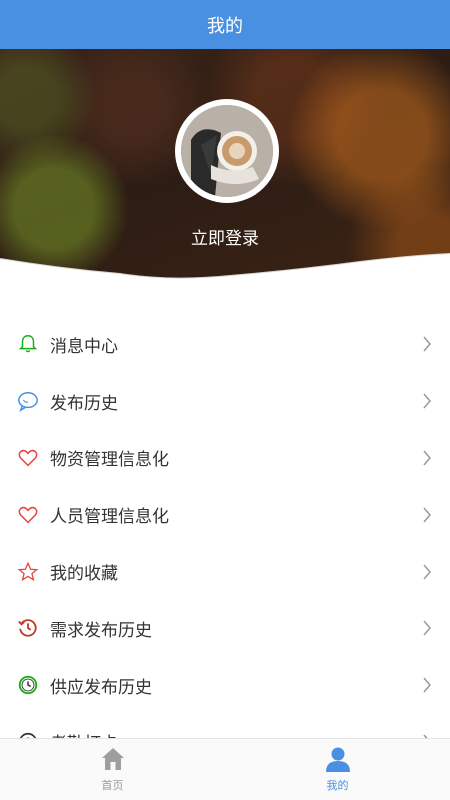 This screenshot has height=800, width=450. I want to click on user-icon, so click(337, 759).